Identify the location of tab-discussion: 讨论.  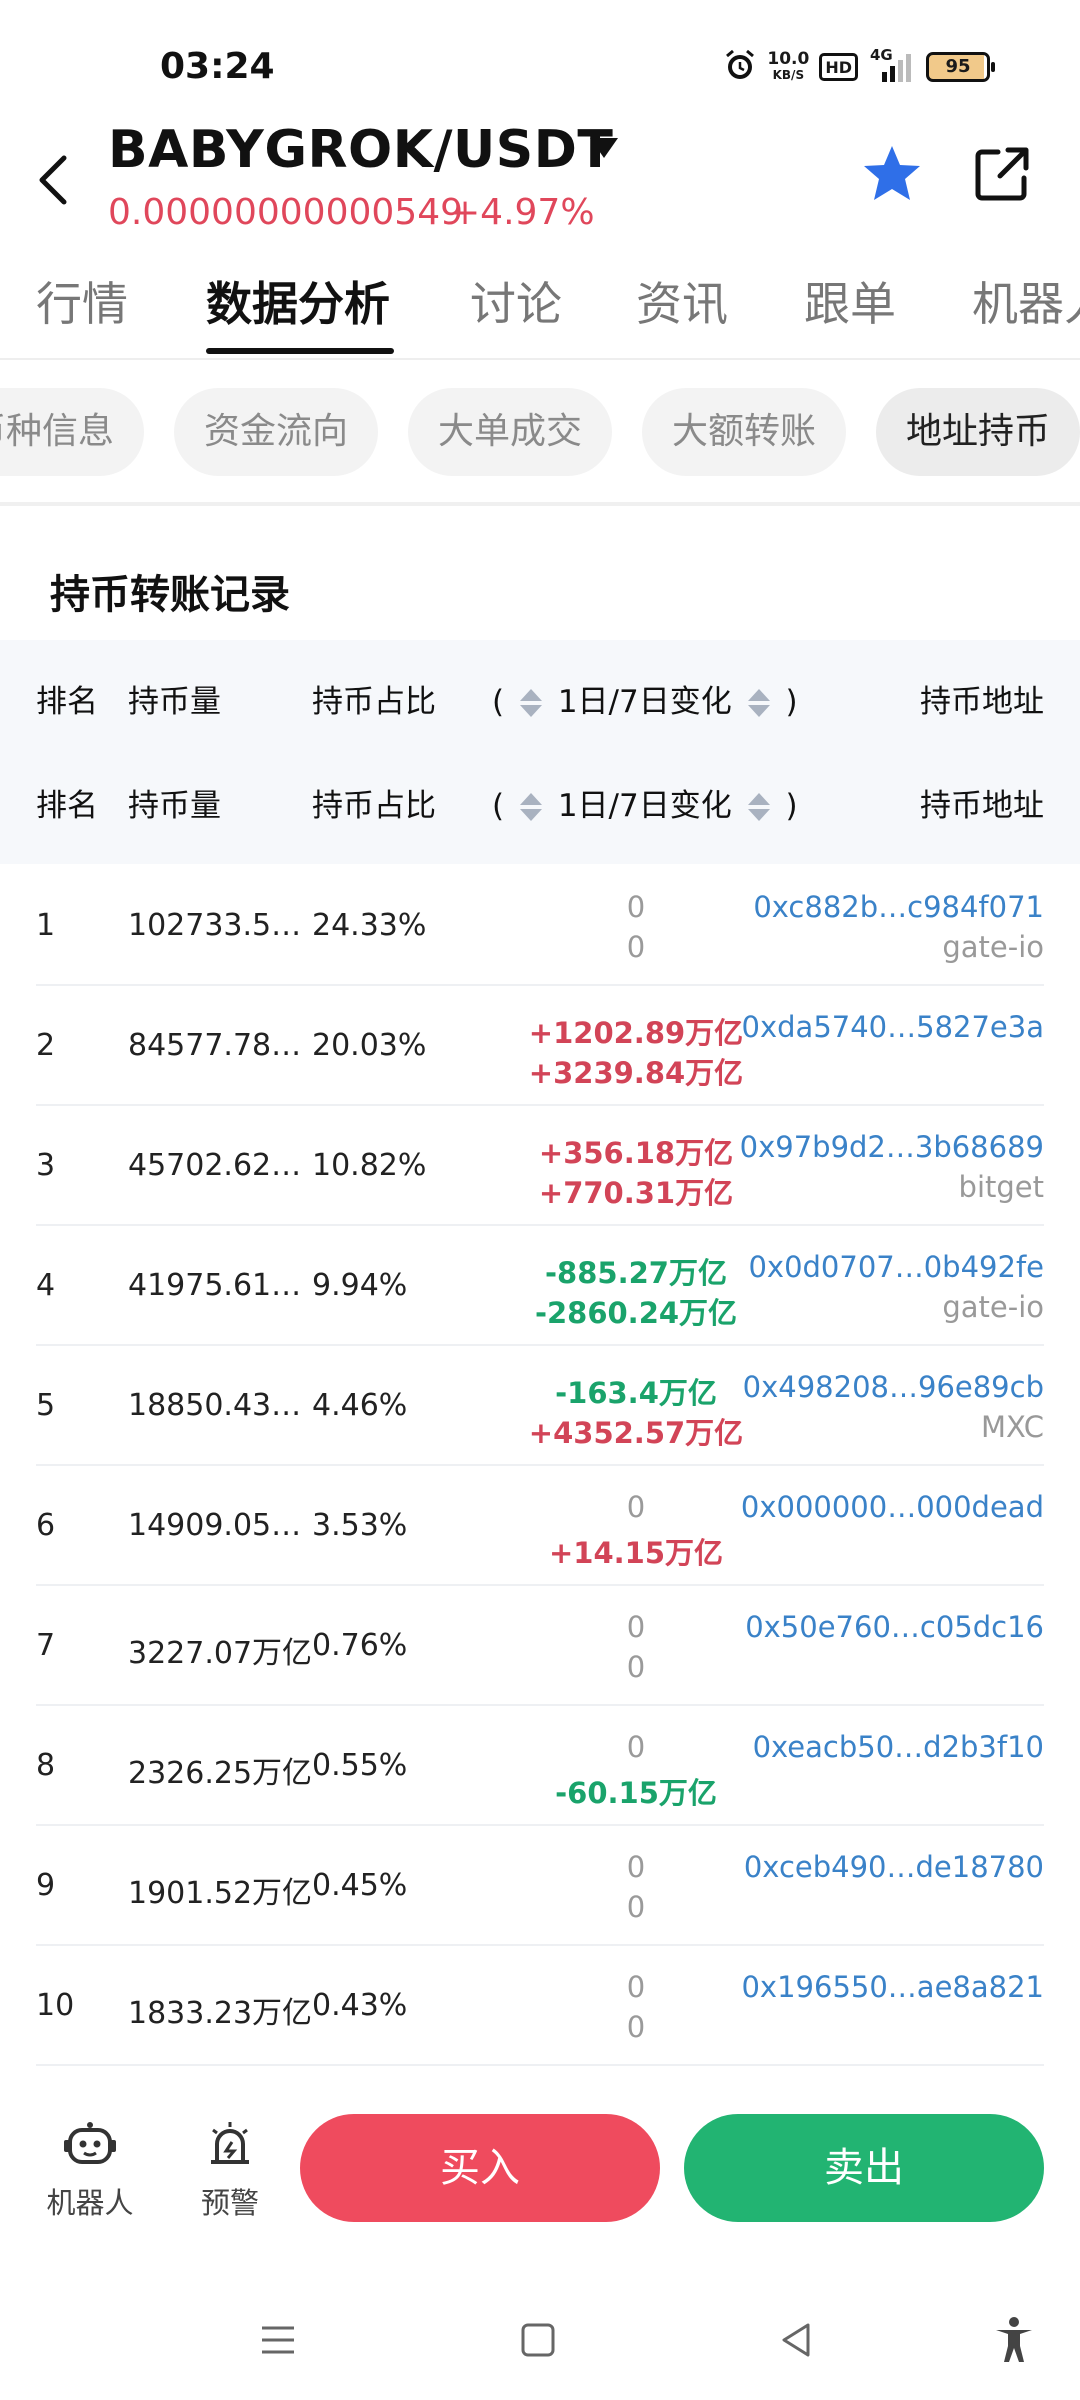
(516, 301).